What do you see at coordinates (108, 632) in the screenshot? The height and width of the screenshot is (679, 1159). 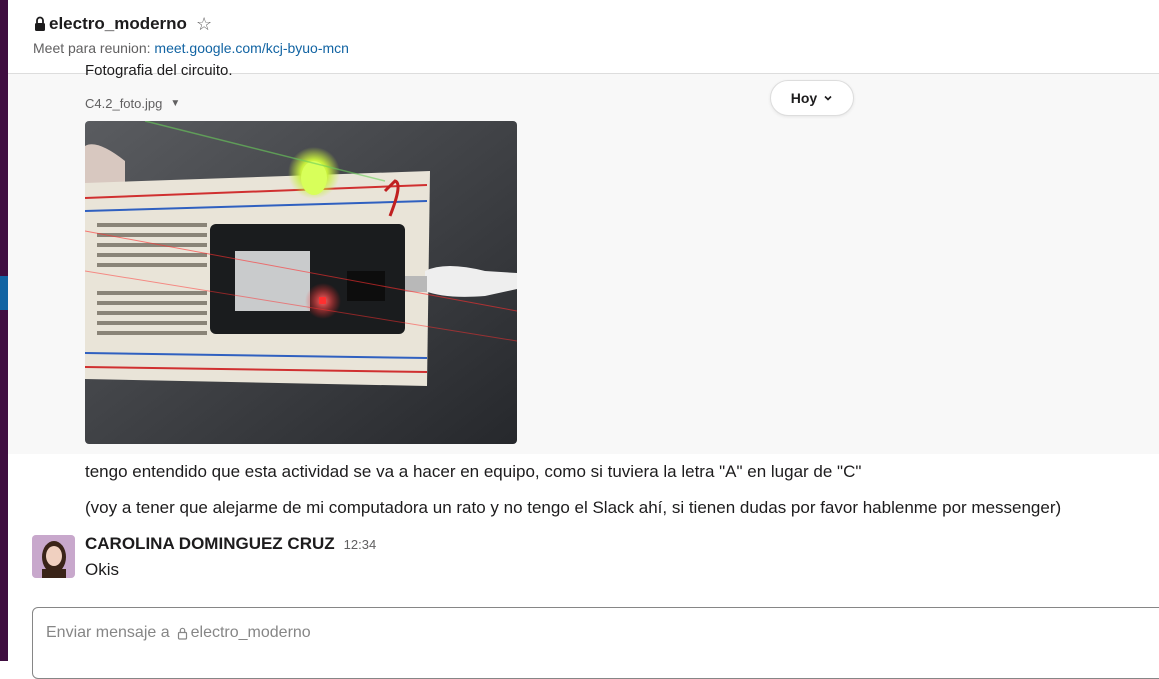 I see `placeholder-prefix: Enviar mensaje a` at bounding box center [108, 632].